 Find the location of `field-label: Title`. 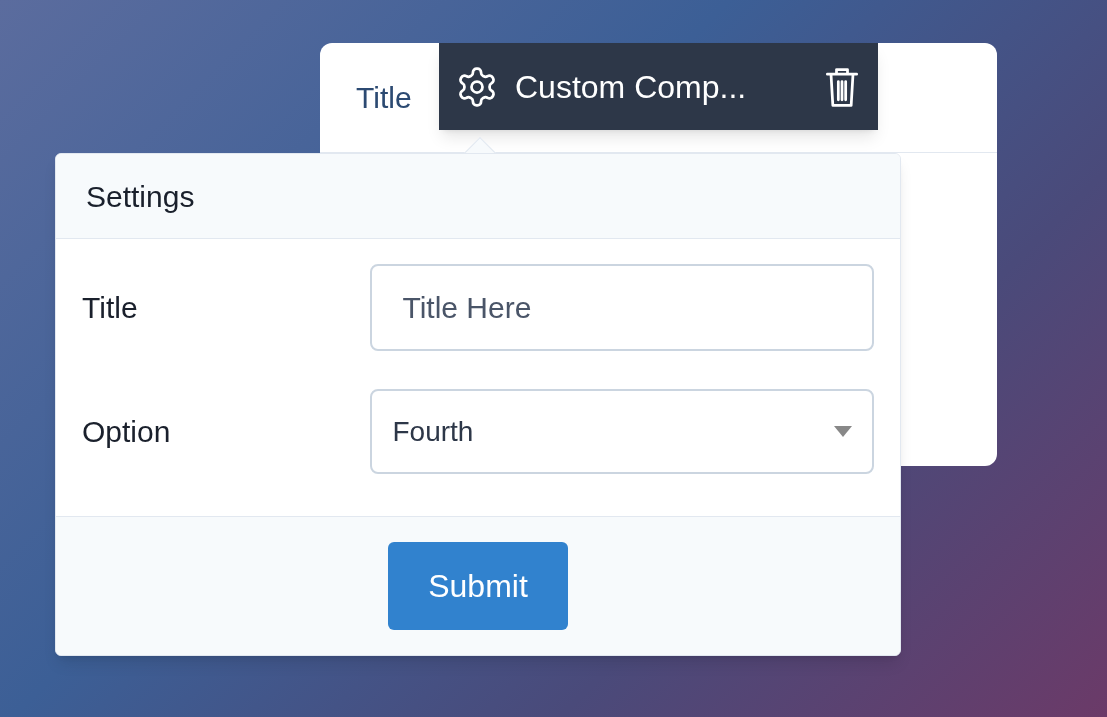

field-label: Title is located at coordinates (110, 308).